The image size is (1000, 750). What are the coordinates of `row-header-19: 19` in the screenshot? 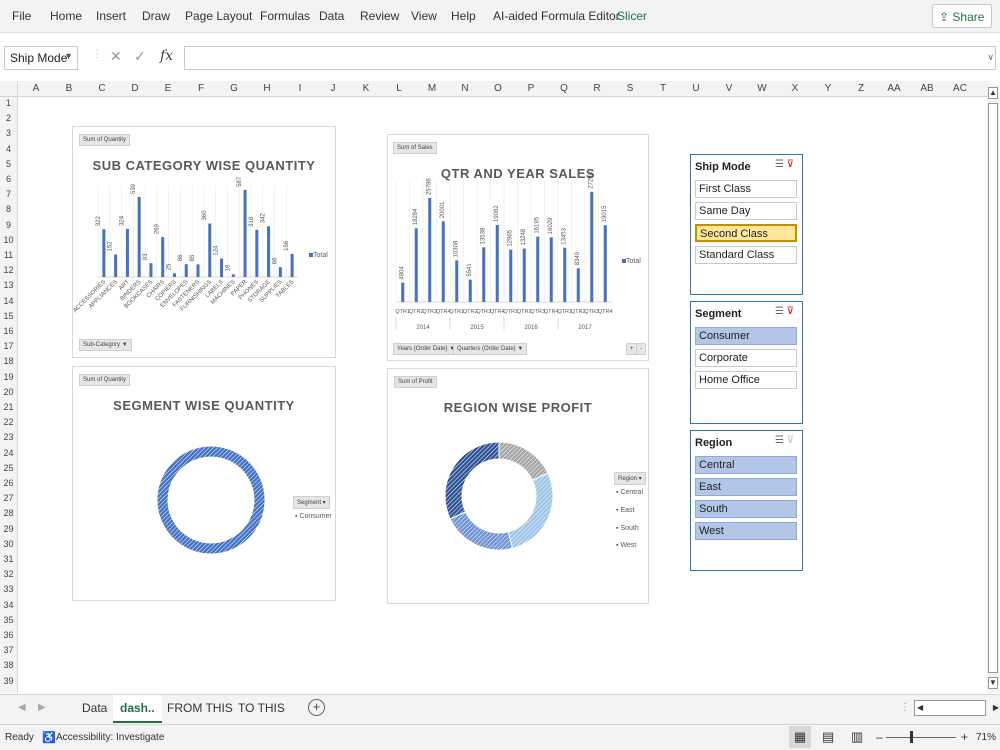 It's located at (8, 377).